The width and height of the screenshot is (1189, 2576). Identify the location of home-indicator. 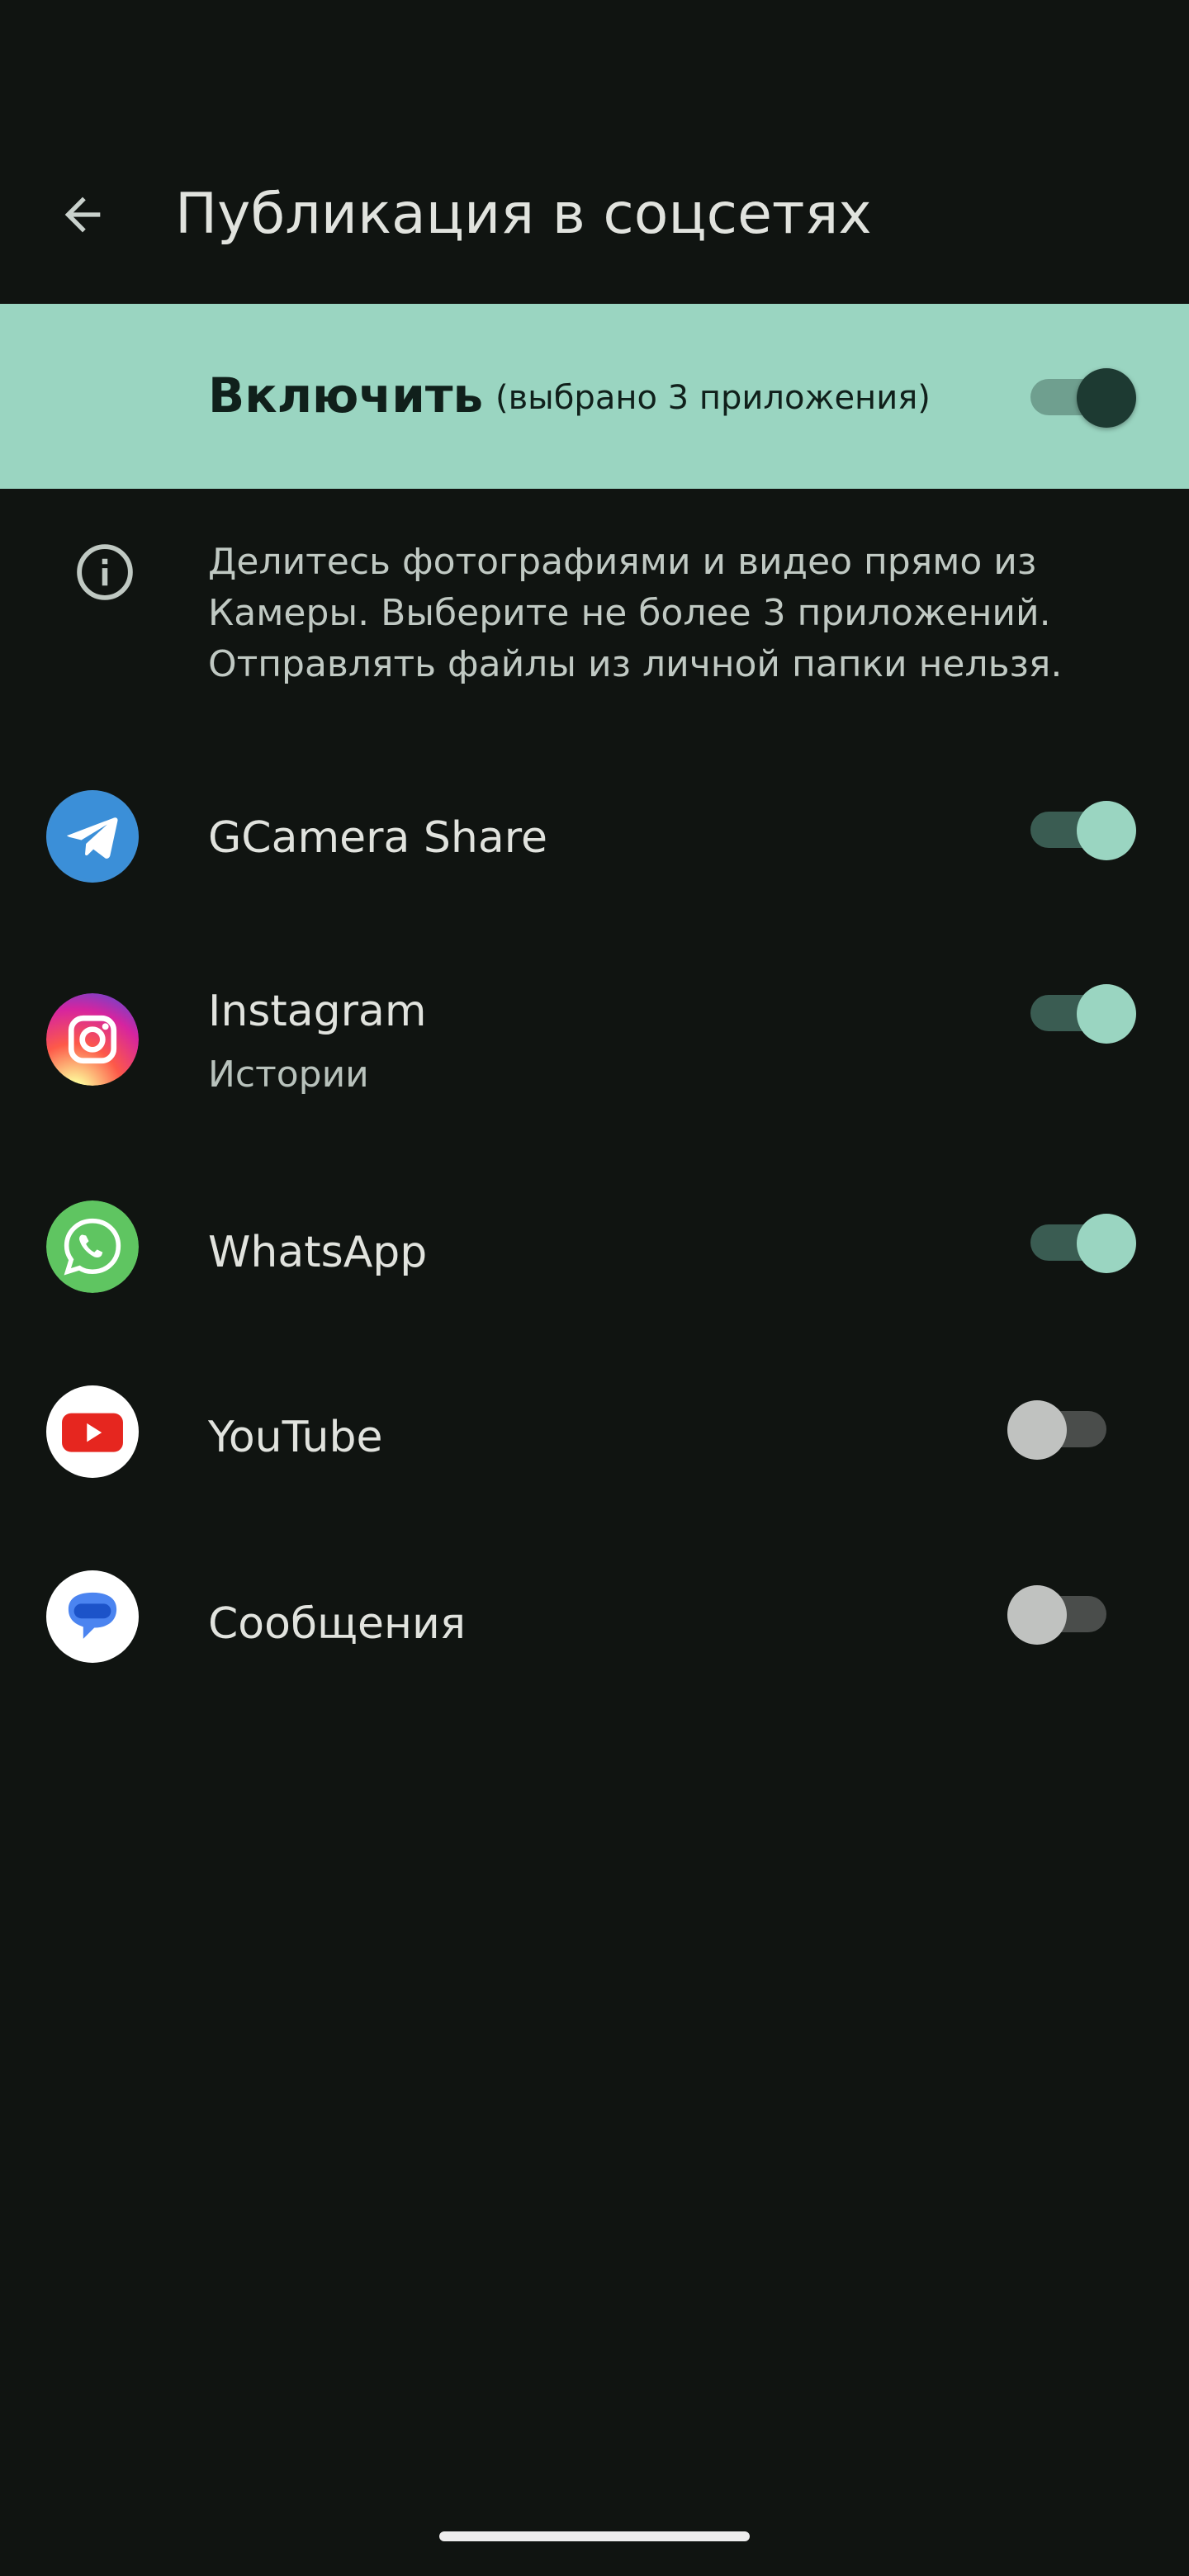
(594, 2536).